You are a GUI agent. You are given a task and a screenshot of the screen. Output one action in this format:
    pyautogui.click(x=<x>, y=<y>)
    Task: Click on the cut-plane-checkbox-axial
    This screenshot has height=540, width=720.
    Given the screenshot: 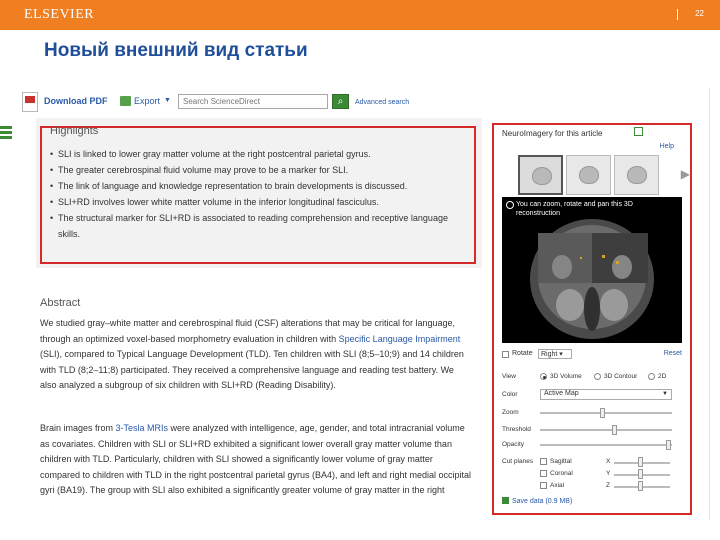 What is the action you would take?
    pyautogui.click(x=543, y=485)
    